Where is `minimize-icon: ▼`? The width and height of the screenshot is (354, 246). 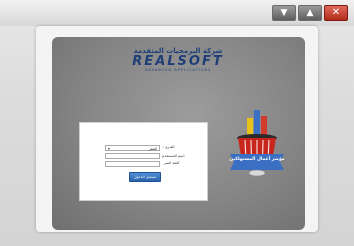
minimize-icon: ▼ is located at coordinates (284, 12).